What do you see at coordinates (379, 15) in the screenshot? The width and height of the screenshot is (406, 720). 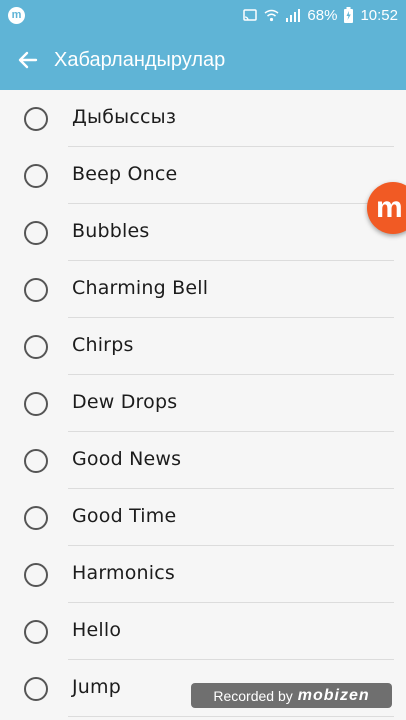 I see `status-time: 10:52` at bounding box center [379, 15].